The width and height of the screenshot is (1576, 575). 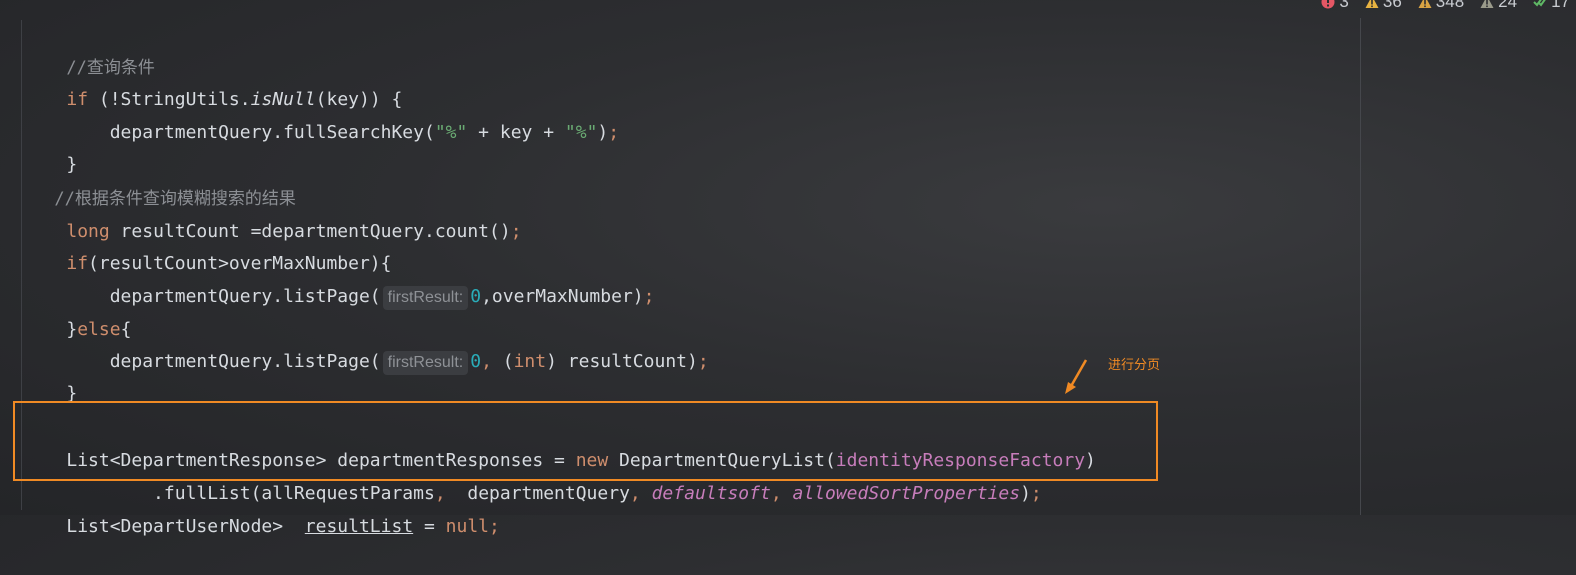 What do you see at coordinates (1076, 376) in the screenshot?
I see `arrow-icon` at bounding box center [1076, 376].